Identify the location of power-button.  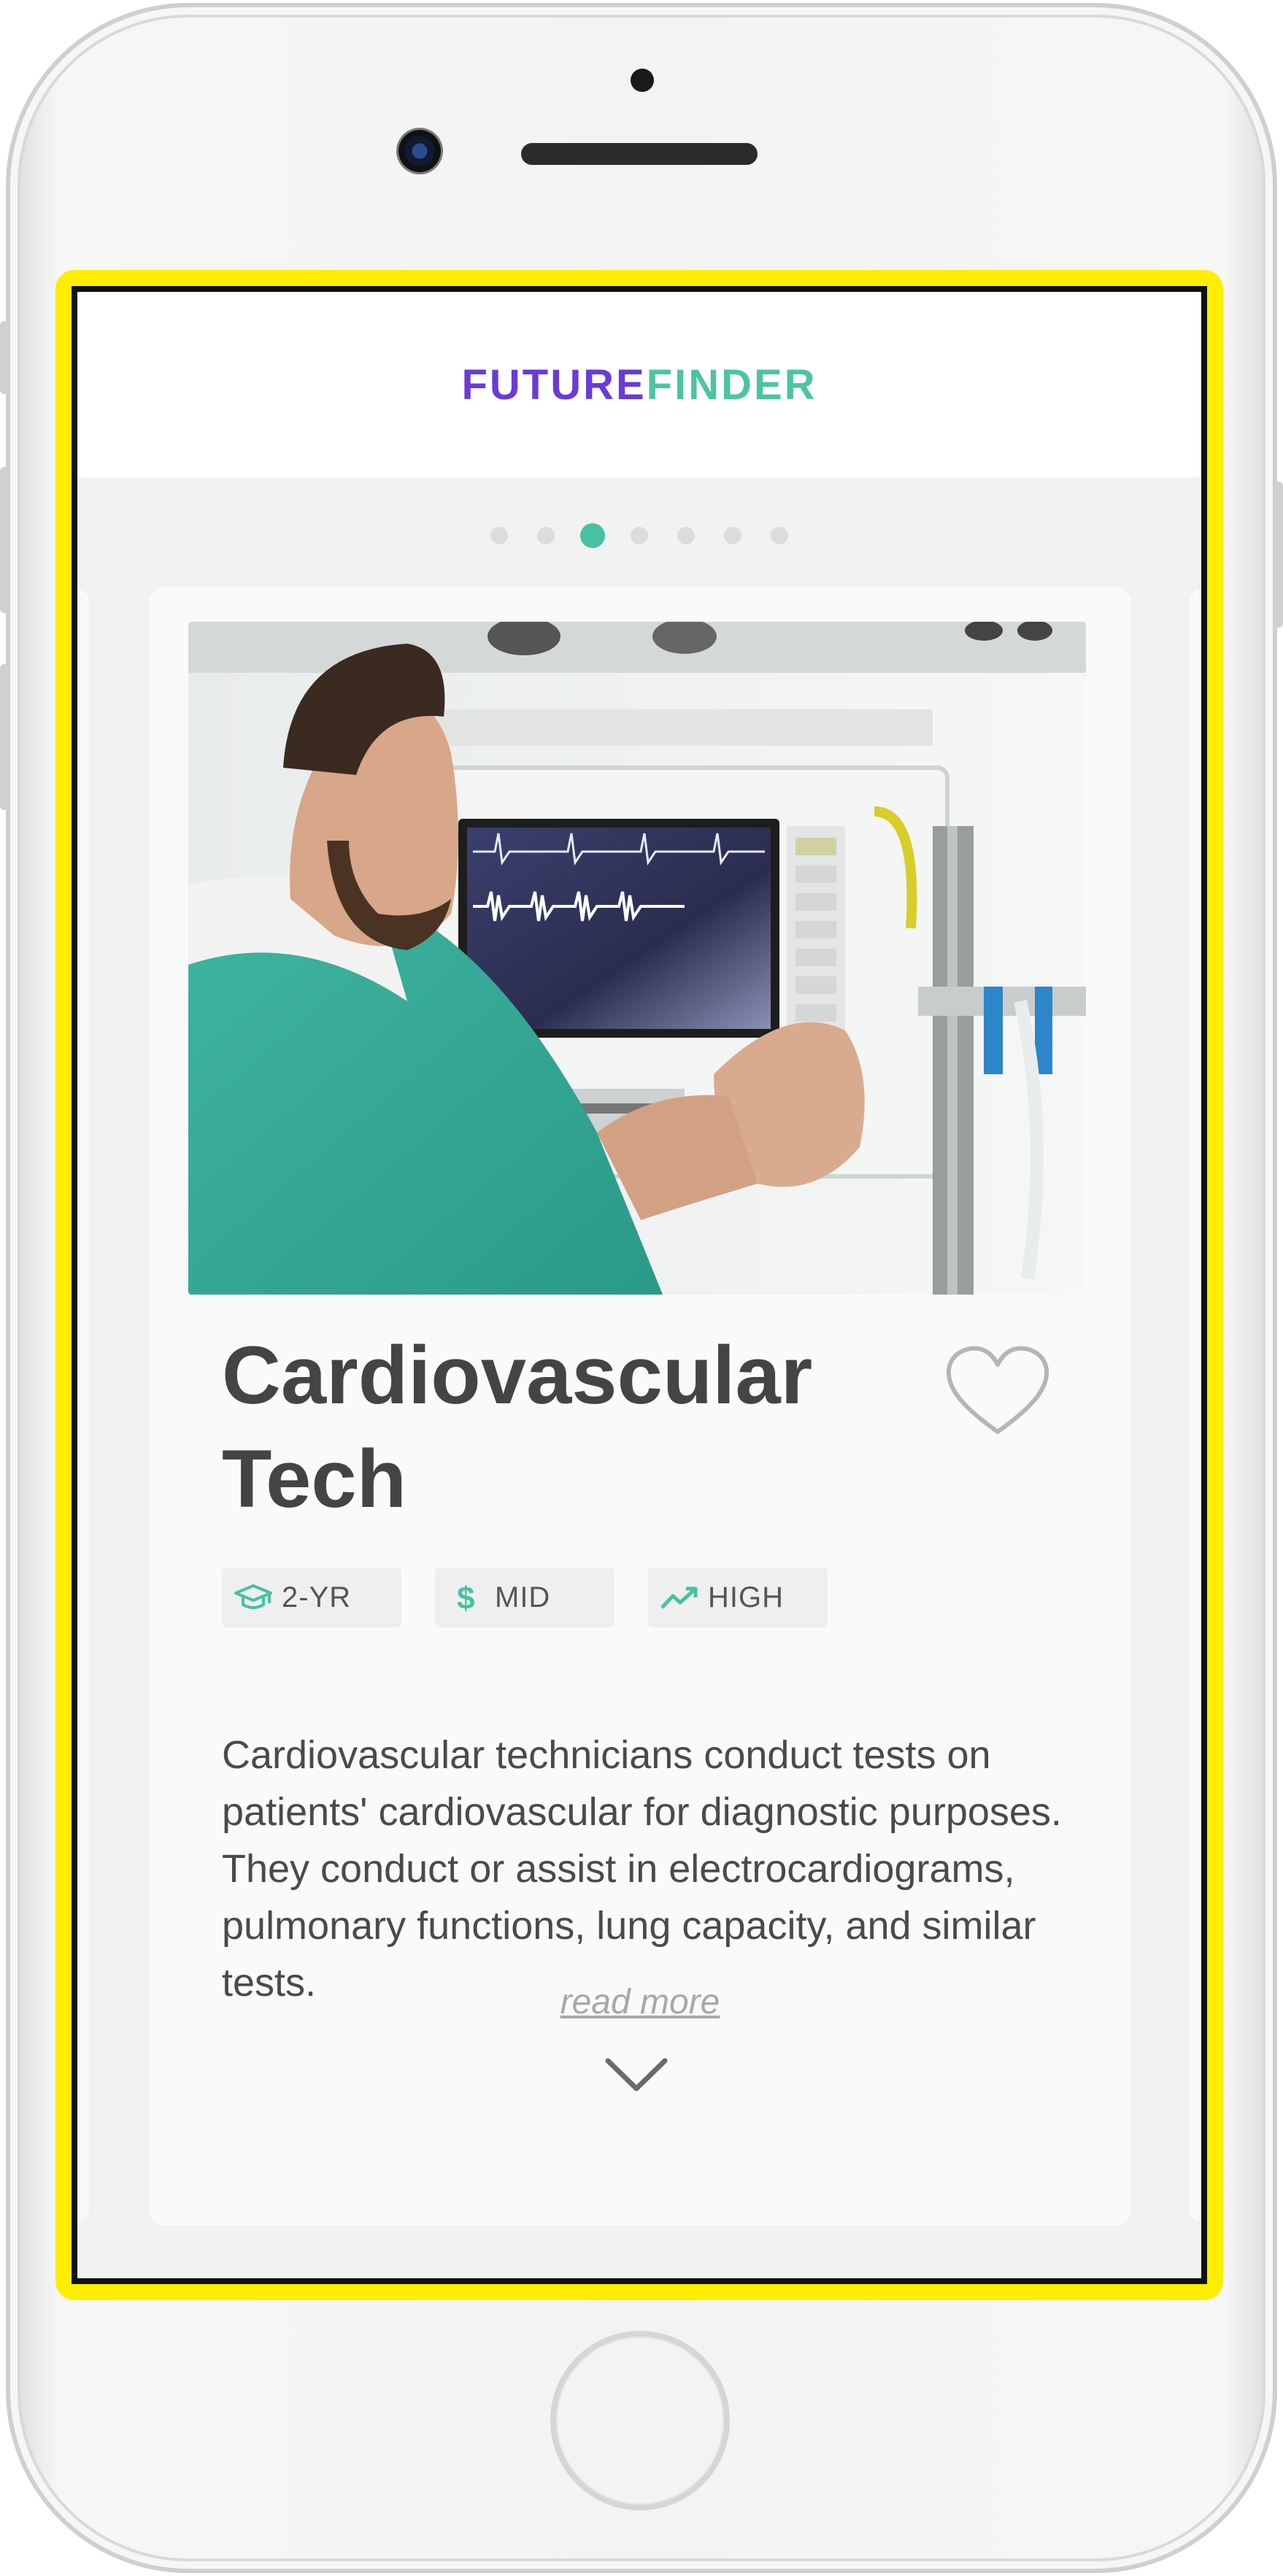
(1279, 555).